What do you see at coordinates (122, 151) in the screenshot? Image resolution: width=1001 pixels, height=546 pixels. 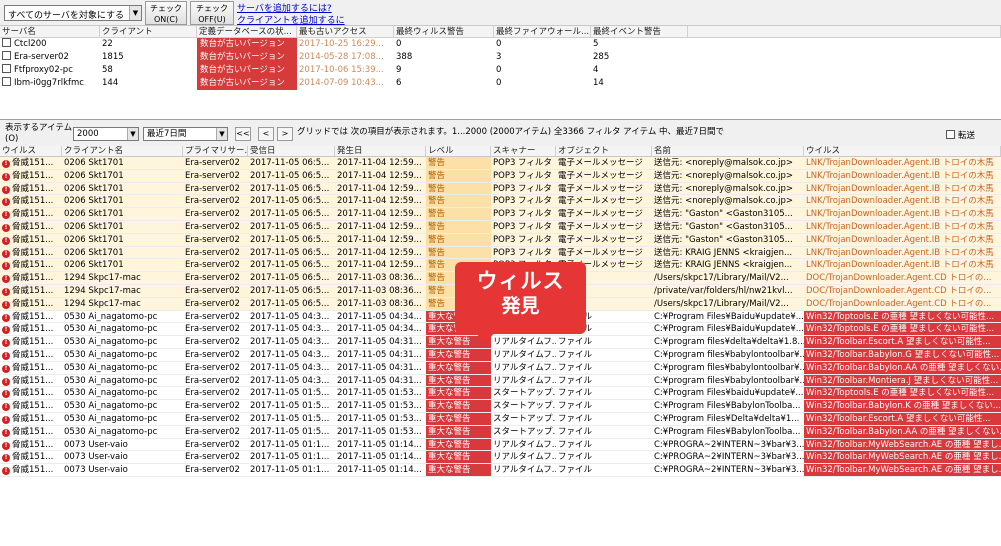 I see `col-client-name: クライアント名` at bounding box center [122, 151].